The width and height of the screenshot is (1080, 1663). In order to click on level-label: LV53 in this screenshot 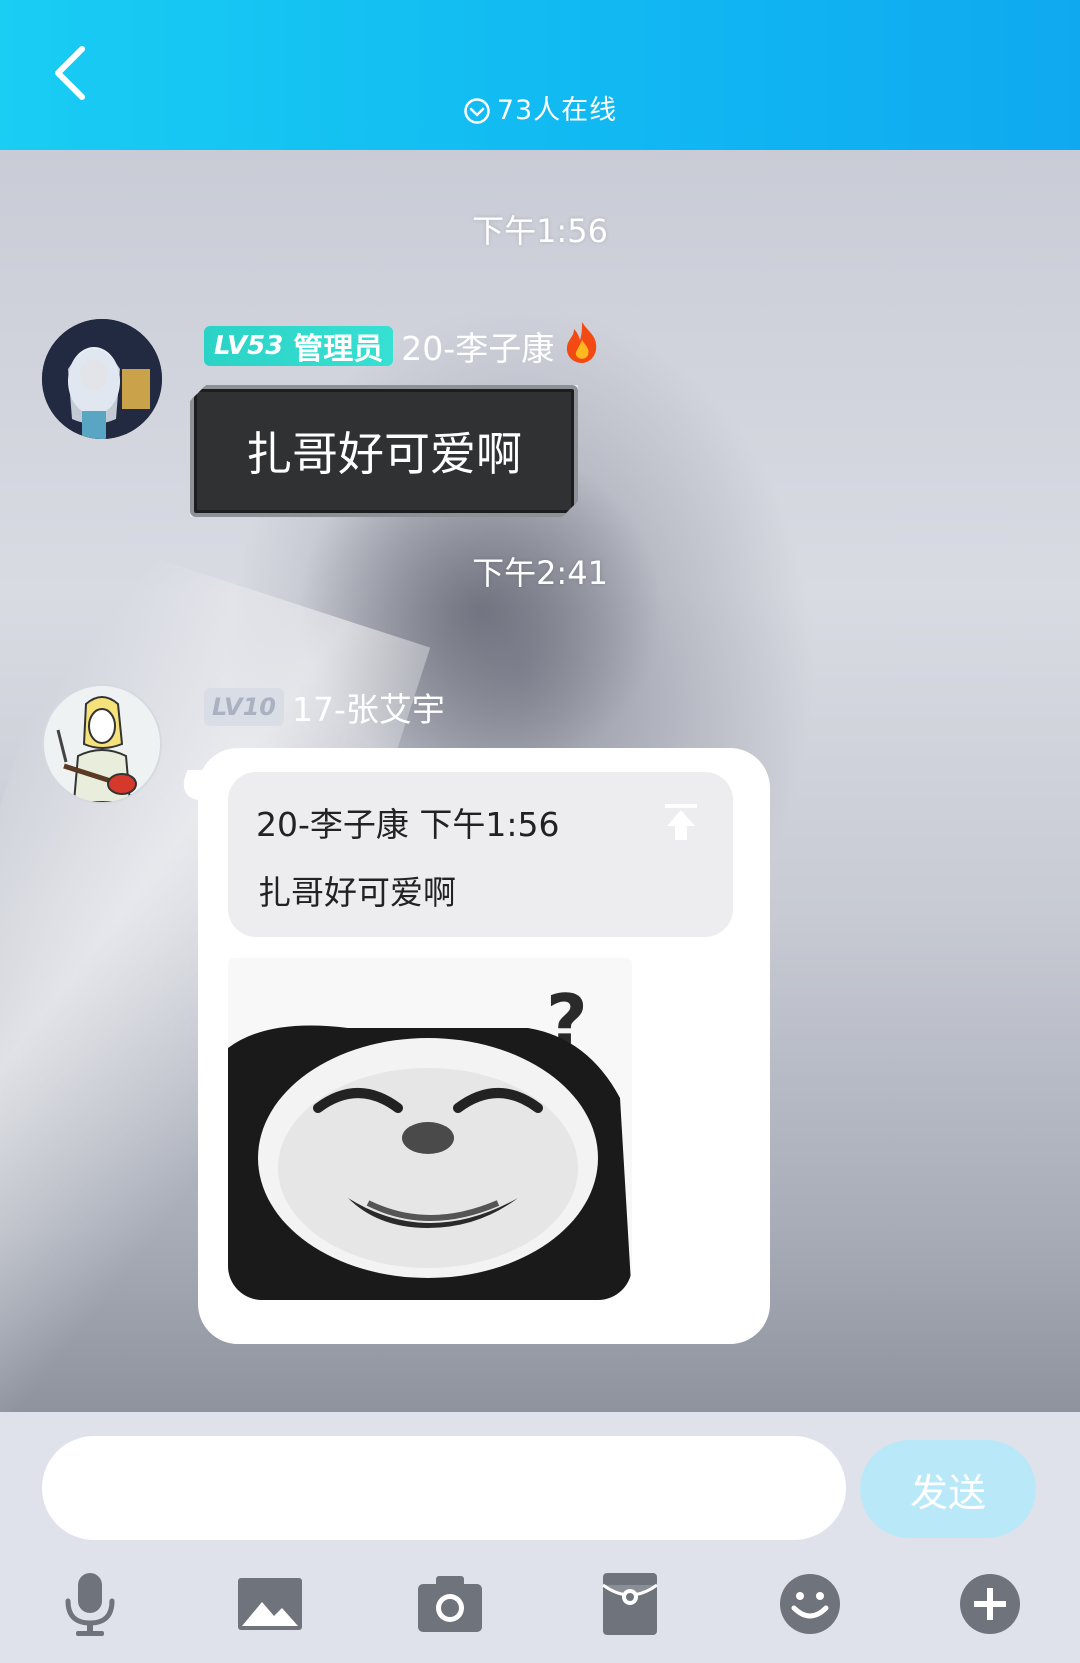, I will do `click(249, 346)`.